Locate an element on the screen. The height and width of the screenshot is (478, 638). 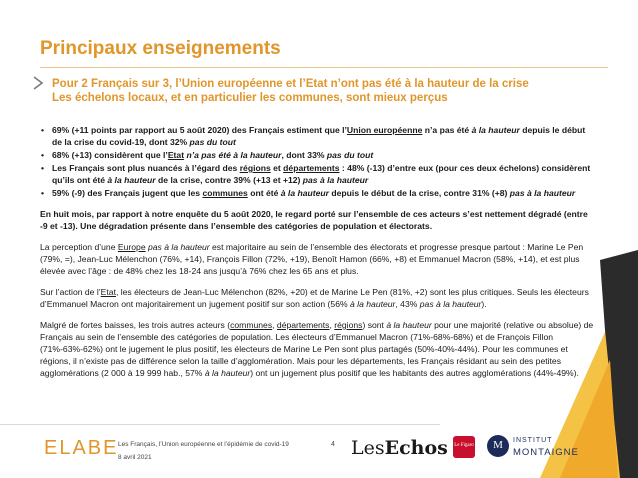
lefigaro-logo-text: Le Figaro is located at coordinates (464, 445).